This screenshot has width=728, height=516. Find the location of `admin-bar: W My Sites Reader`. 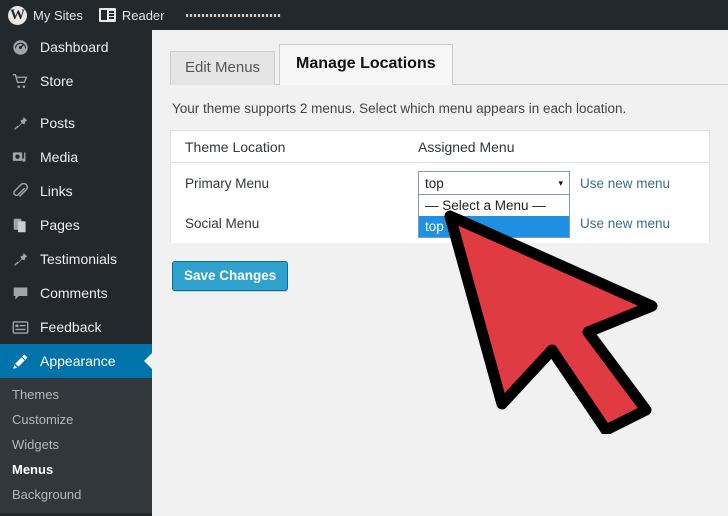

admin-bar: W My Sites Reader is located at coordinates (364, 15).